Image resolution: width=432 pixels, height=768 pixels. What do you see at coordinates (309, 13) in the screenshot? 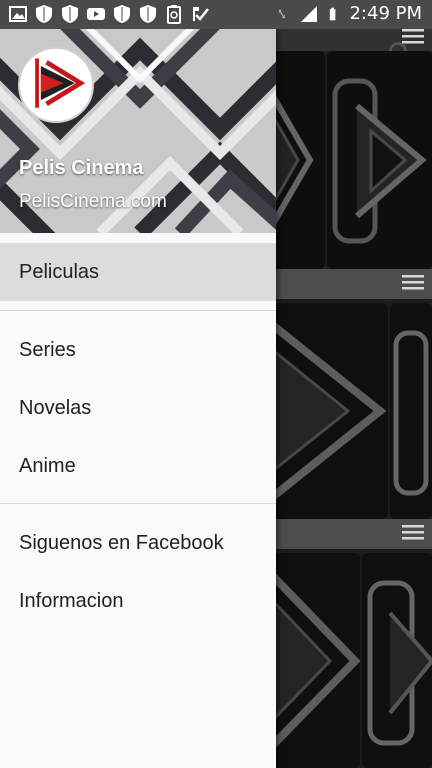
I see `signal-icon` at bounding box center [309, 13].